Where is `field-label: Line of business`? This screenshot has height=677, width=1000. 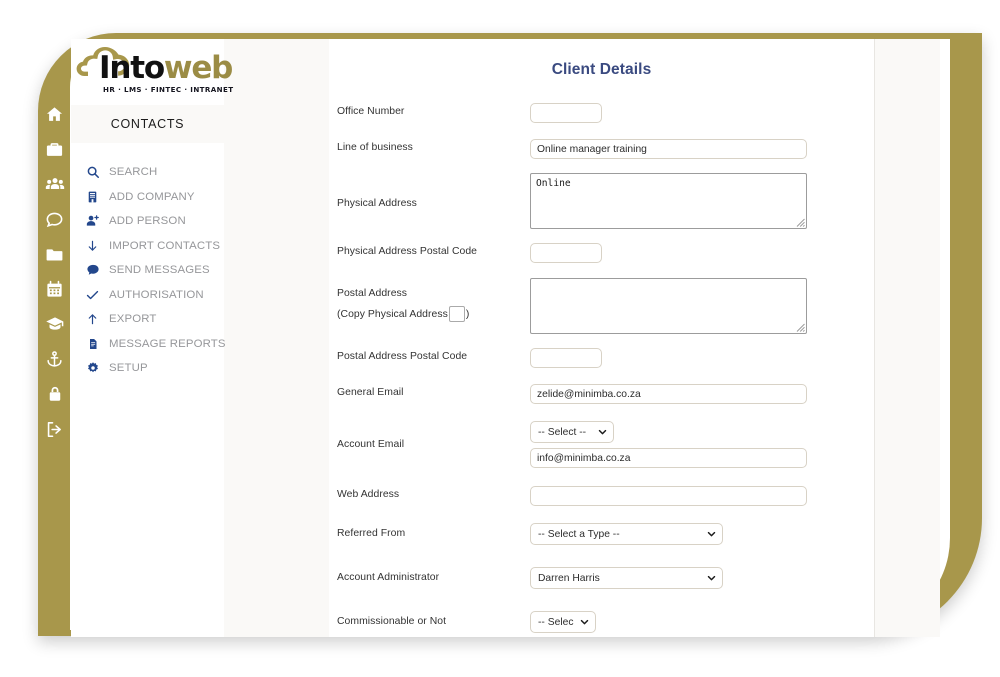 field-label: Line of business is located at coordinates (375, 147).